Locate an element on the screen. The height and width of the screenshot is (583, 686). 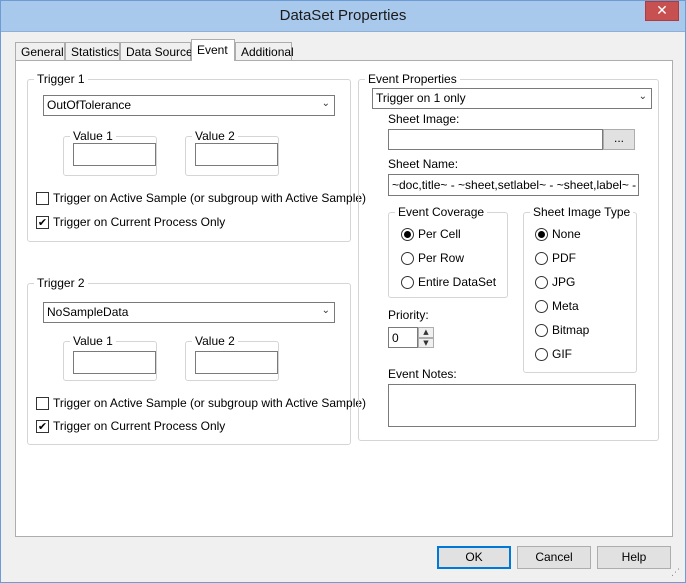
tab-data-source: Data Source is located at coordinates (156, 51).